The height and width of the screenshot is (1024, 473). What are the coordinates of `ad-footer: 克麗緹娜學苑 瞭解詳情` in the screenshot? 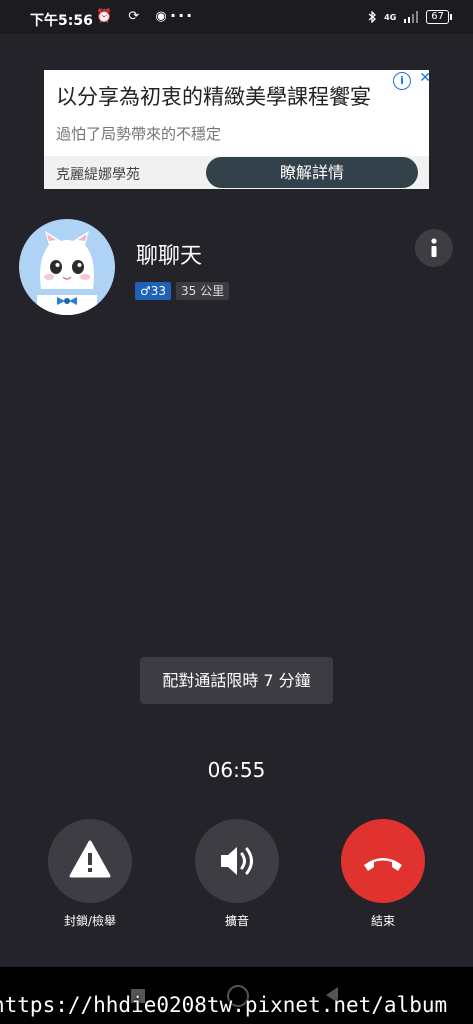 It's located at (236, 172).